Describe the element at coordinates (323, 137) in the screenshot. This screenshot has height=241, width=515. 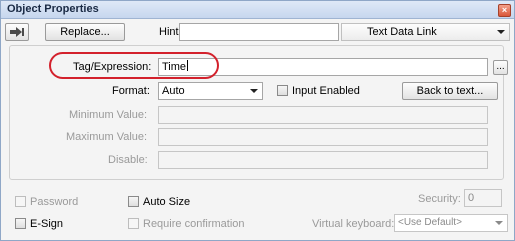
I see `maximum-value-input` at that location.